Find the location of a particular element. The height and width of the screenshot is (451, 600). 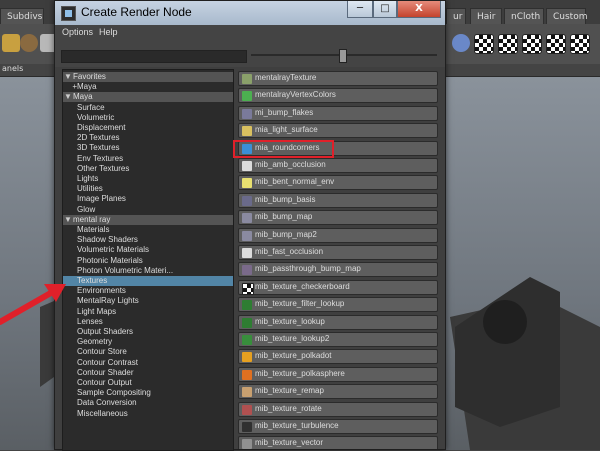

icon-size-slider-handle is located at coordinates (343, 56).